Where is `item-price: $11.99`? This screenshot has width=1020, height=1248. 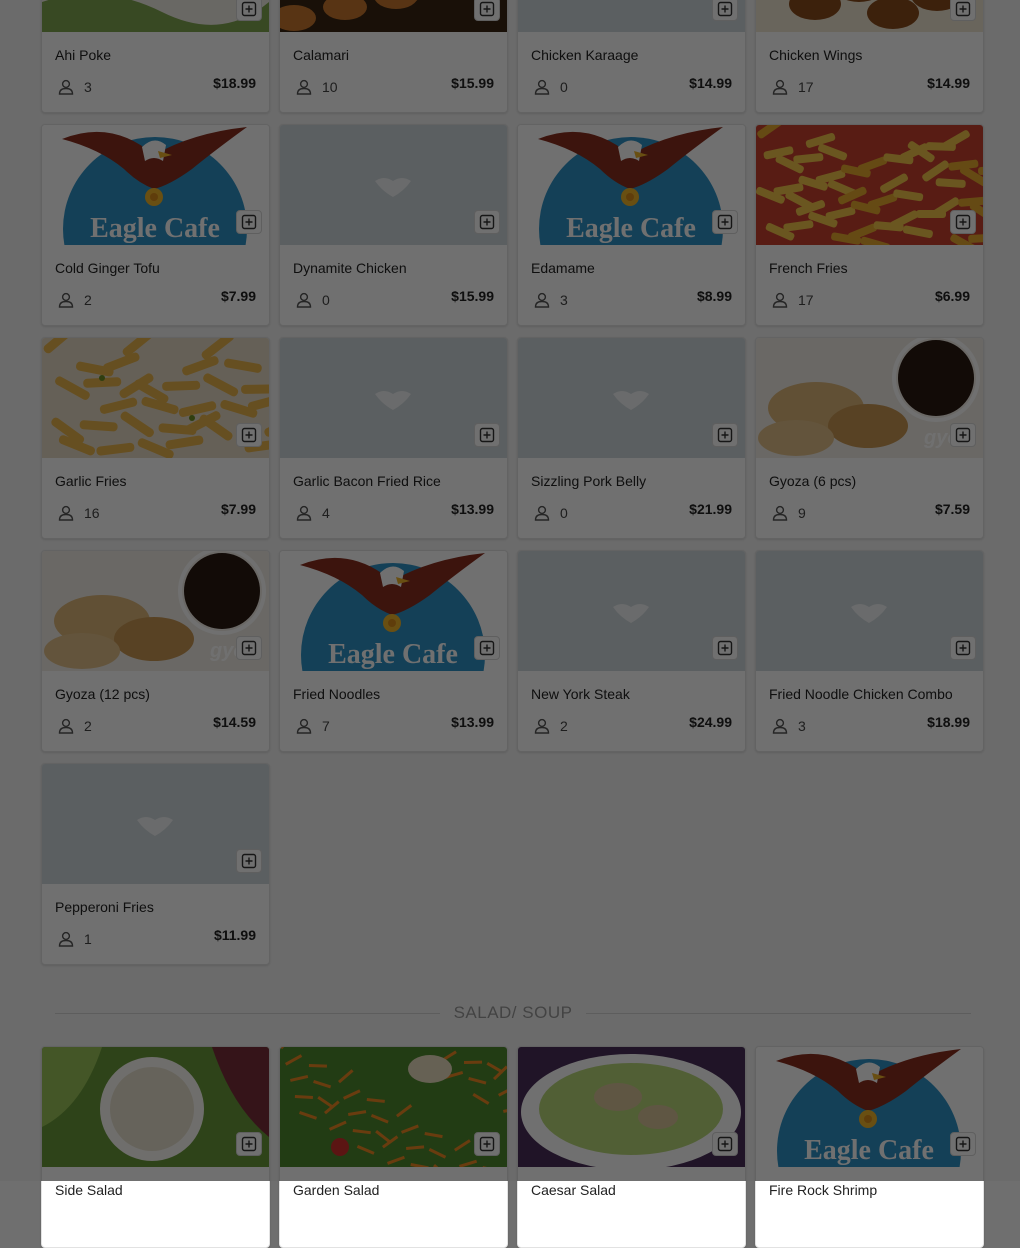 item-price: $11.99 is located at coordinates (234, 935).